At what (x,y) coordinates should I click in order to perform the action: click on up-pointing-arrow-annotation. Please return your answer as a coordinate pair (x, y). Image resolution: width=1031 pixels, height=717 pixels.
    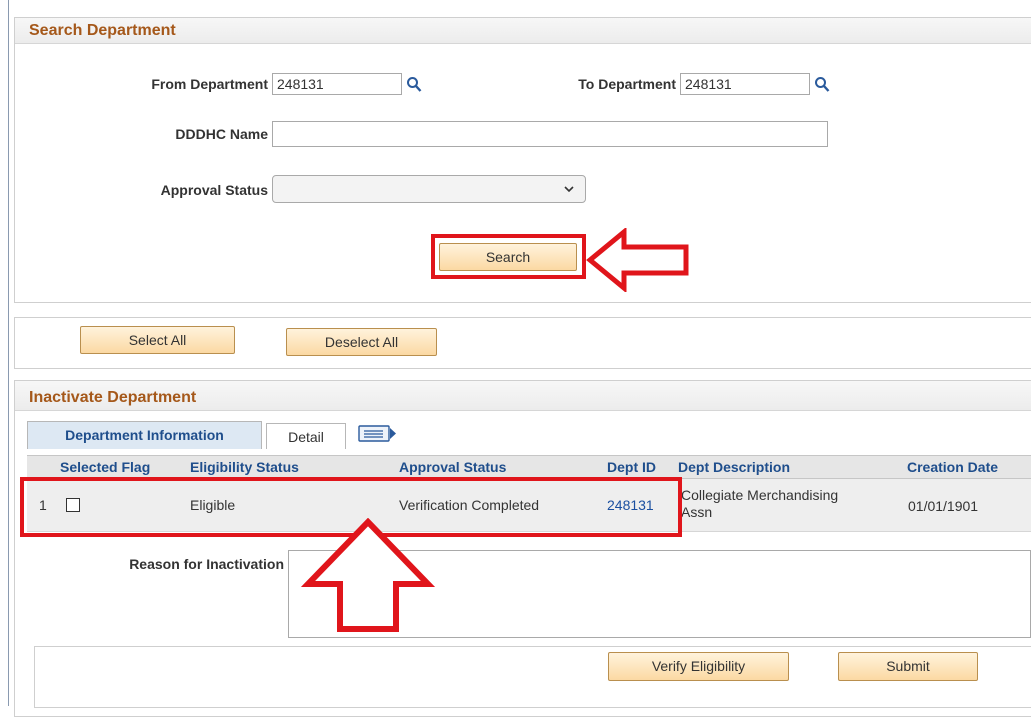
    Looking at the image, I should click on (368, 575).